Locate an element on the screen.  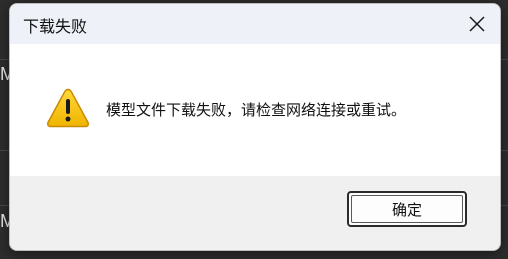
ok-button-label: 确定 is located at coordinates (406, 209).